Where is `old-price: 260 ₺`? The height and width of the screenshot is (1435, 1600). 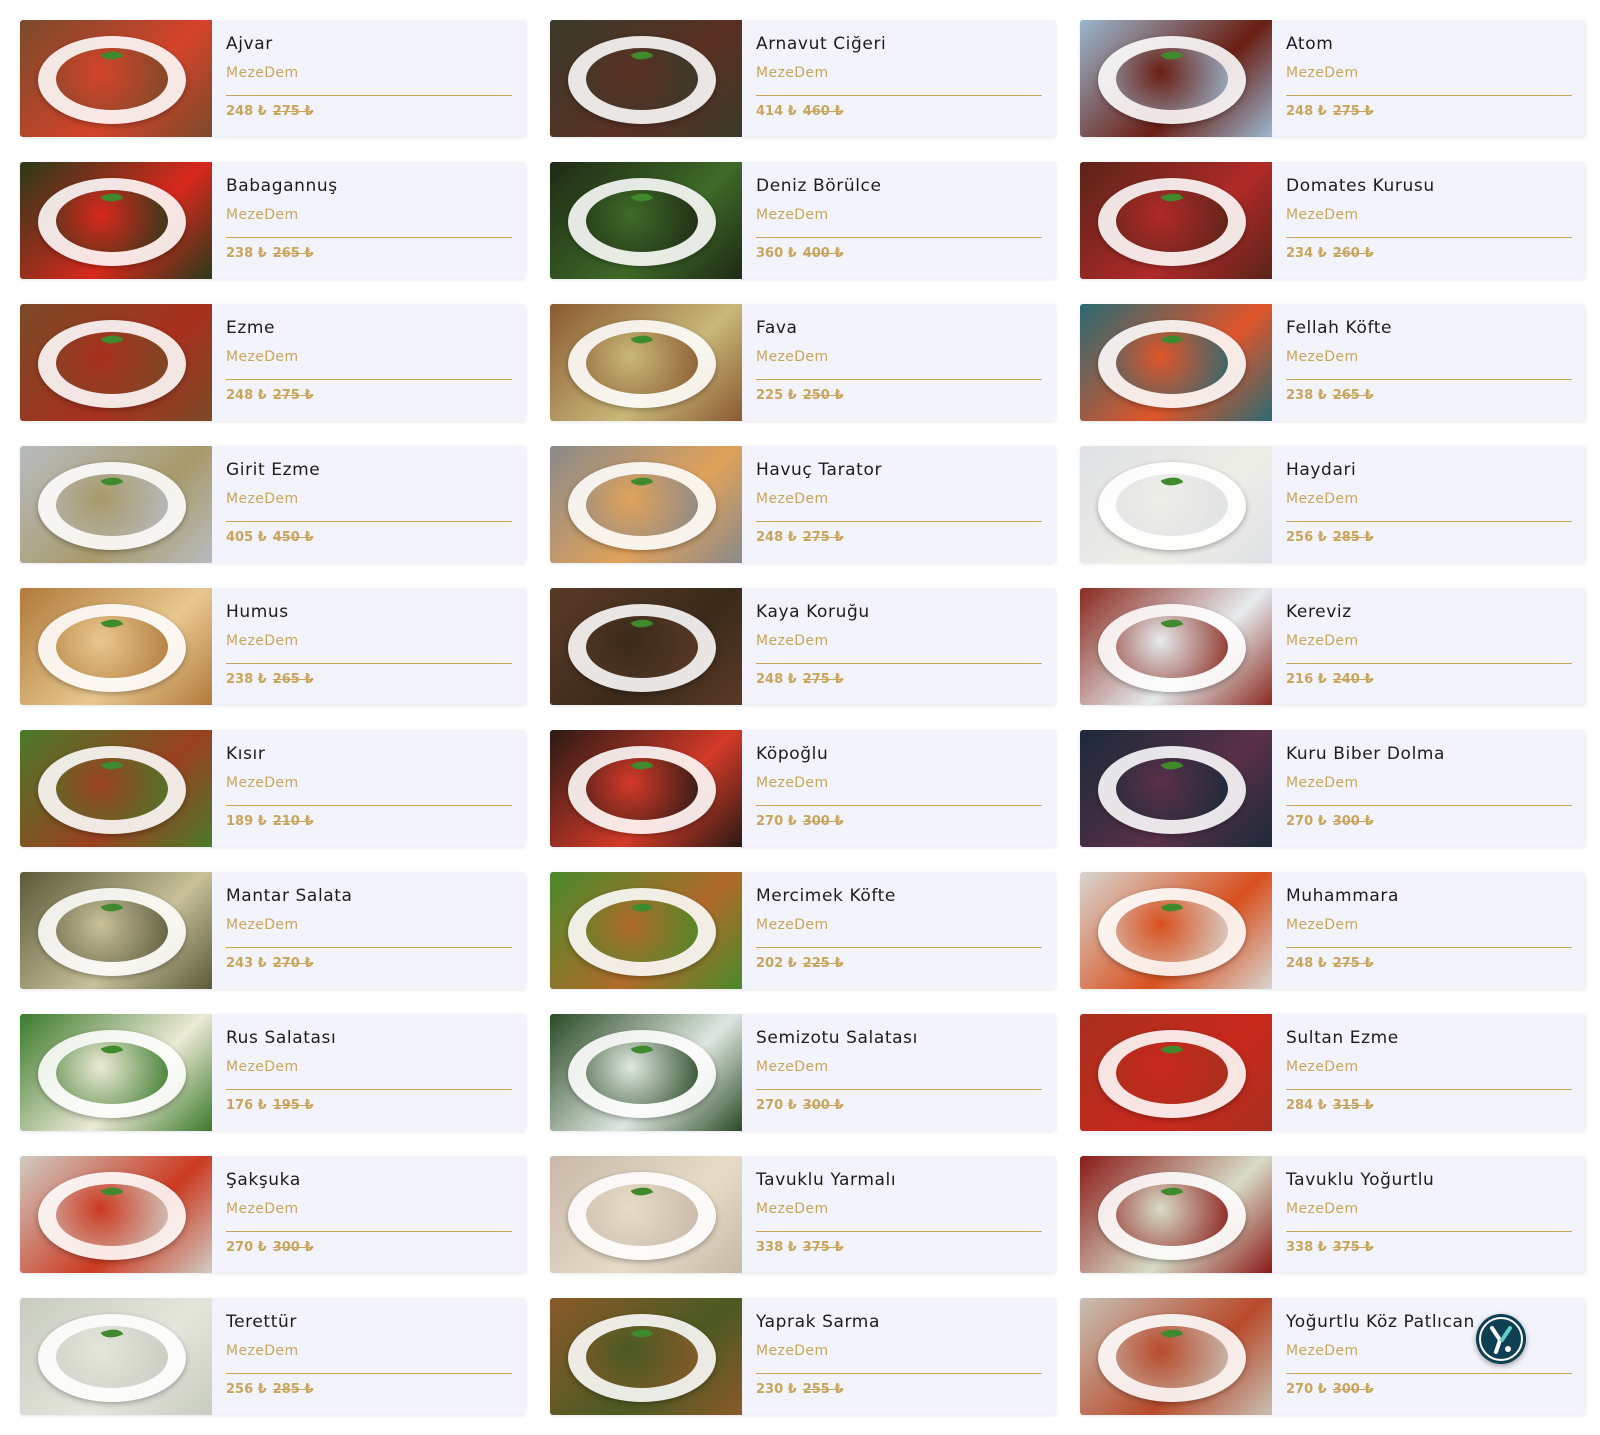
old-price: 260 ₺ is located at coordinates (1353, 253).